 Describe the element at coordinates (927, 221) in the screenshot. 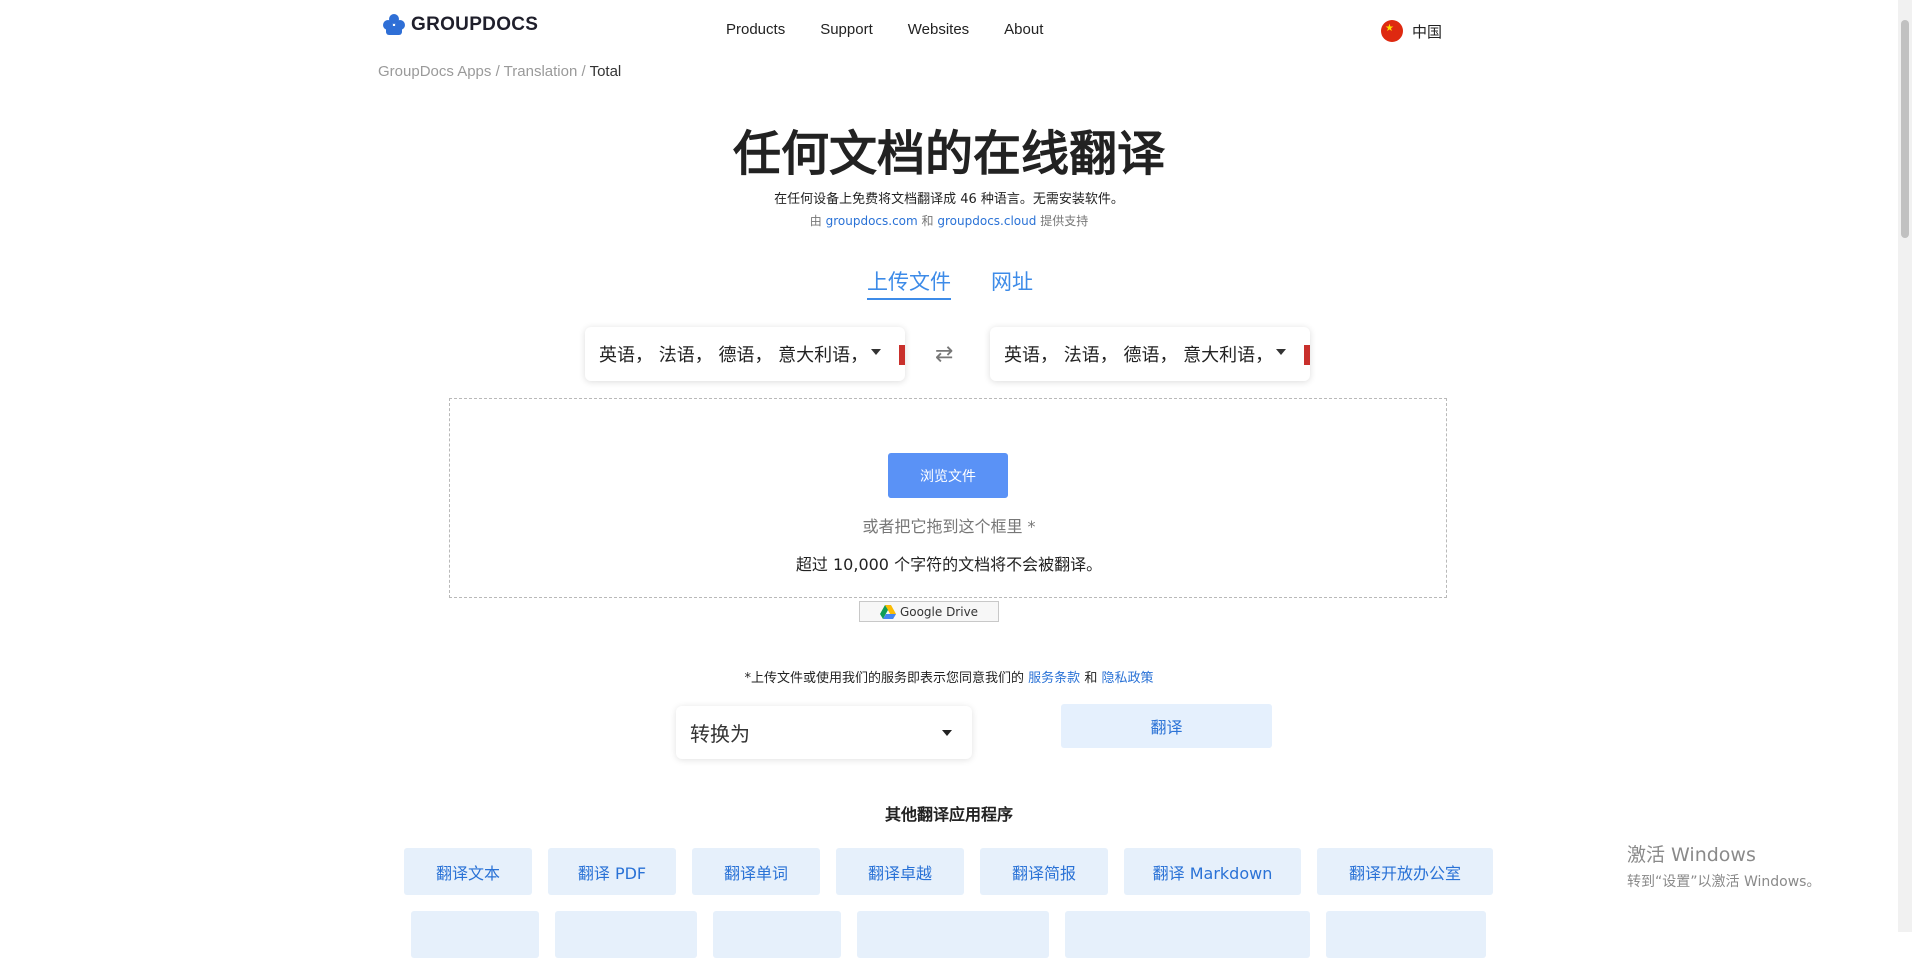

I see `powered-and: 和` at that location.